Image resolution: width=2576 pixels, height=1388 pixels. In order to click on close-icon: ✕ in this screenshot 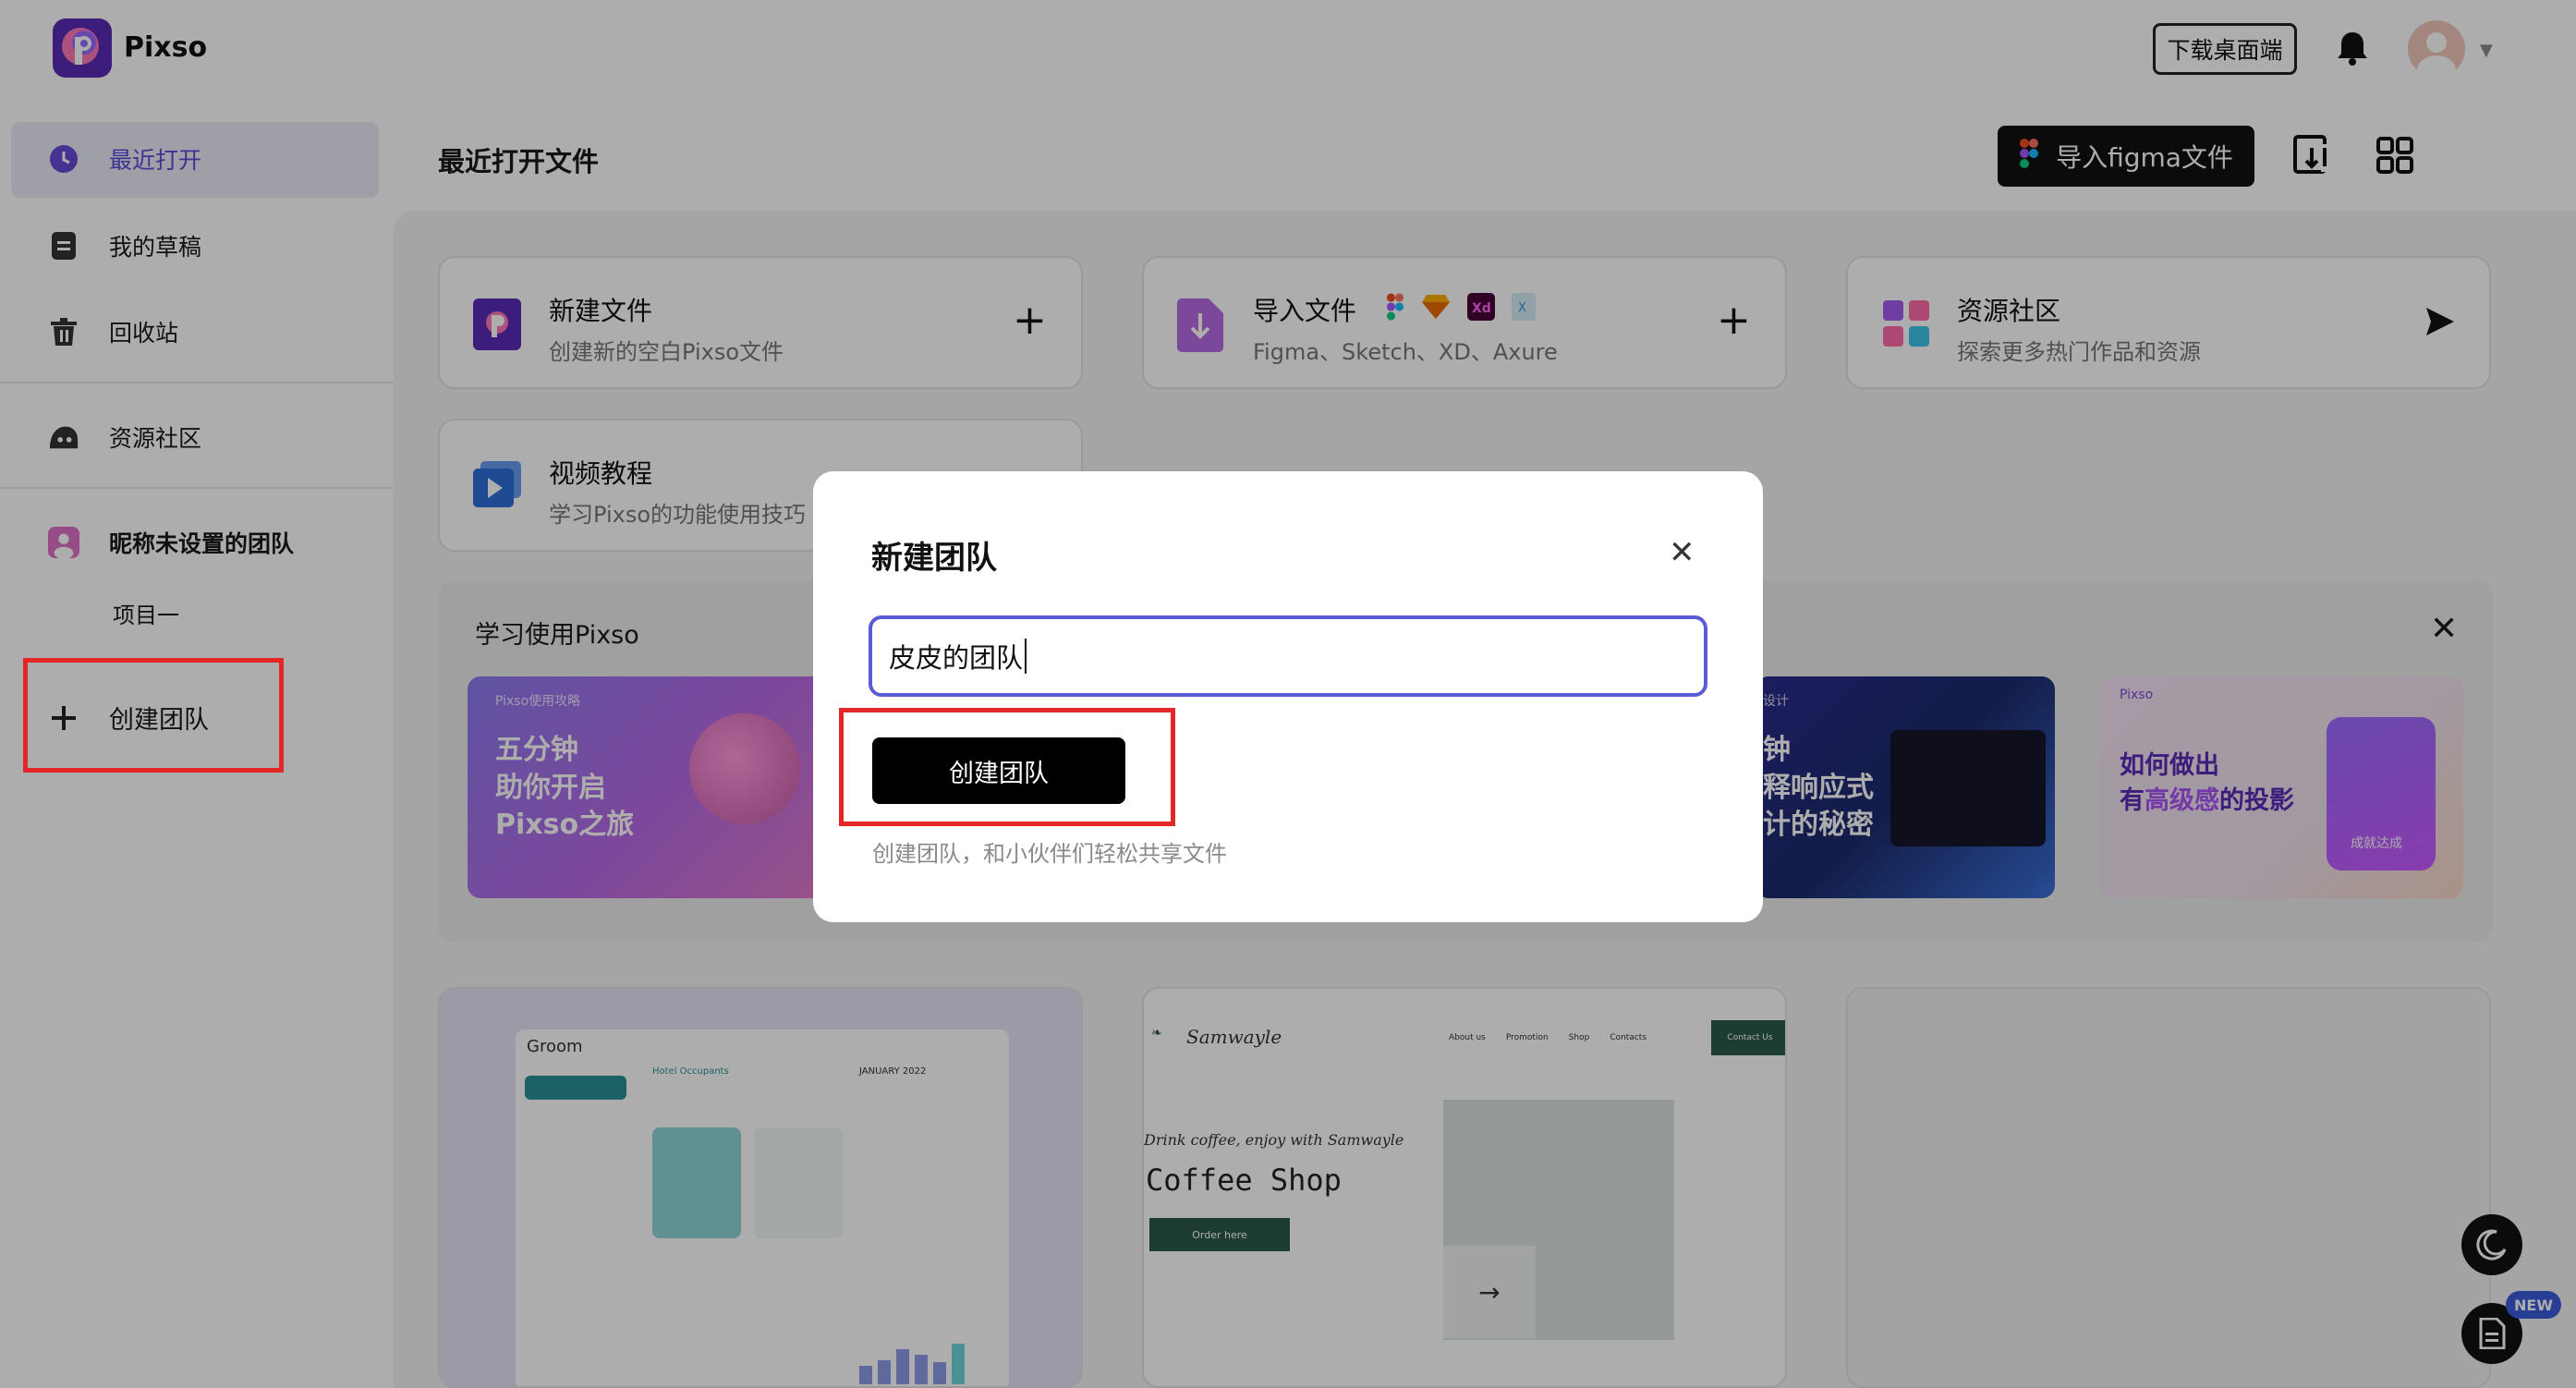, I will do `click(1682, 552)`.